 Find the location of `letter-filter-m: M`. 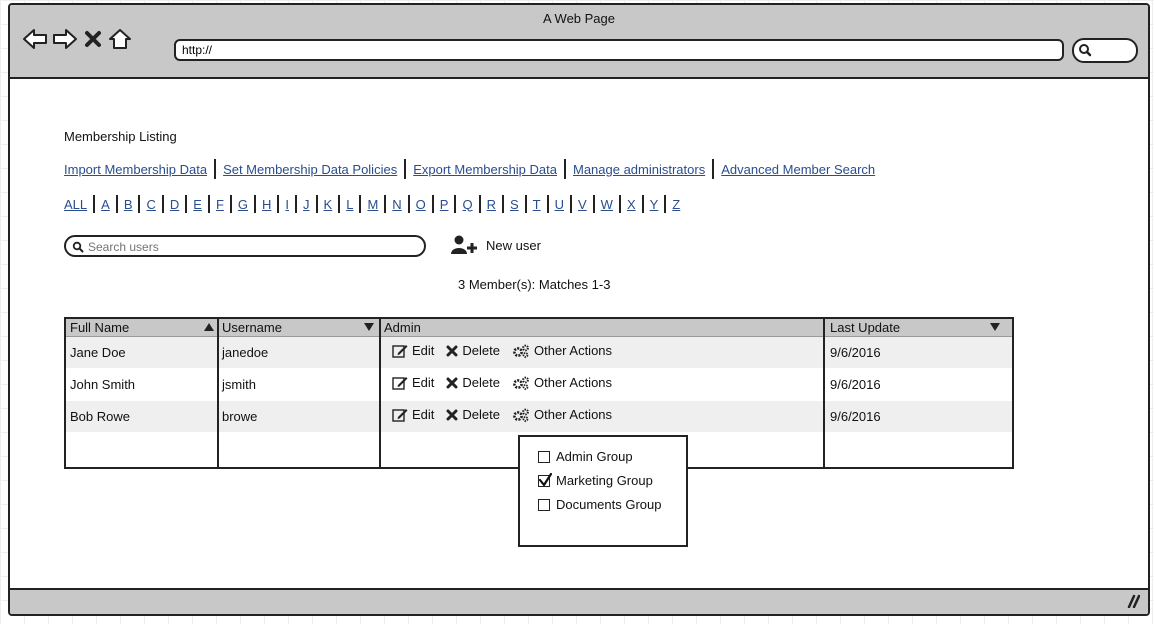

letter-filter-m: M is located at coordinates (372, 204).